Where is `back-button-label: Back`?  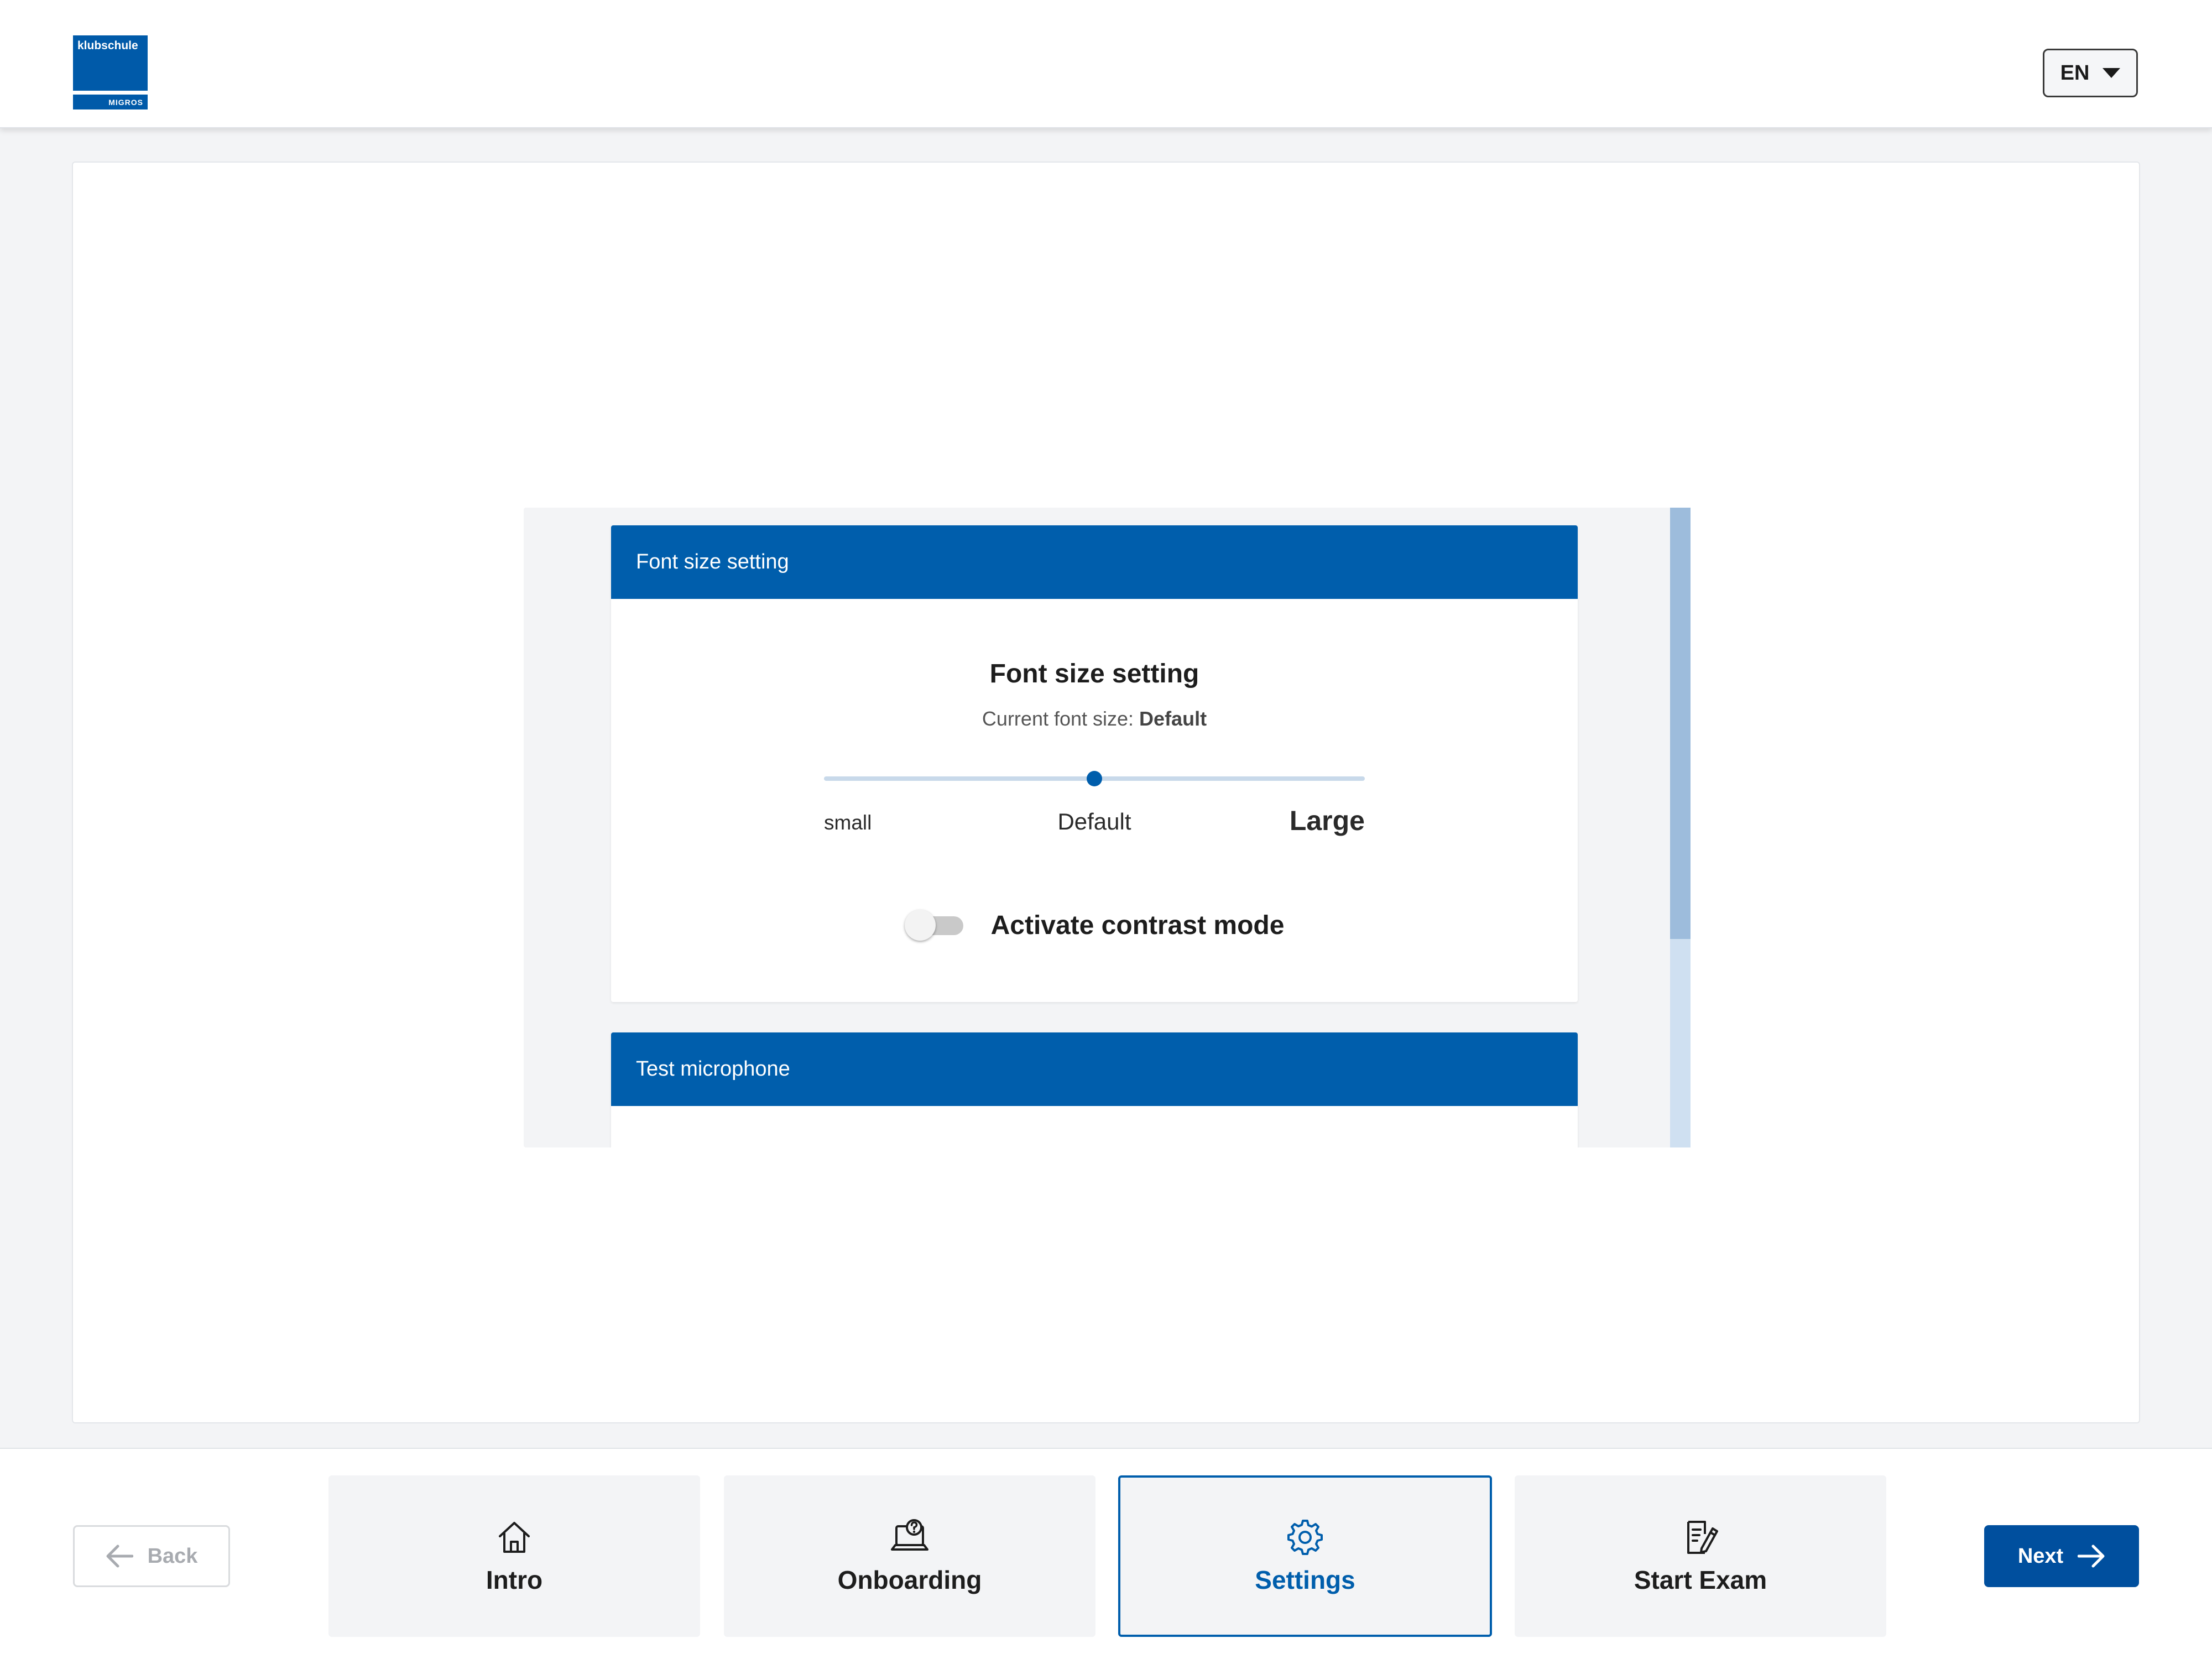 back-button-label: Back is located at coordinates (173, 1556).